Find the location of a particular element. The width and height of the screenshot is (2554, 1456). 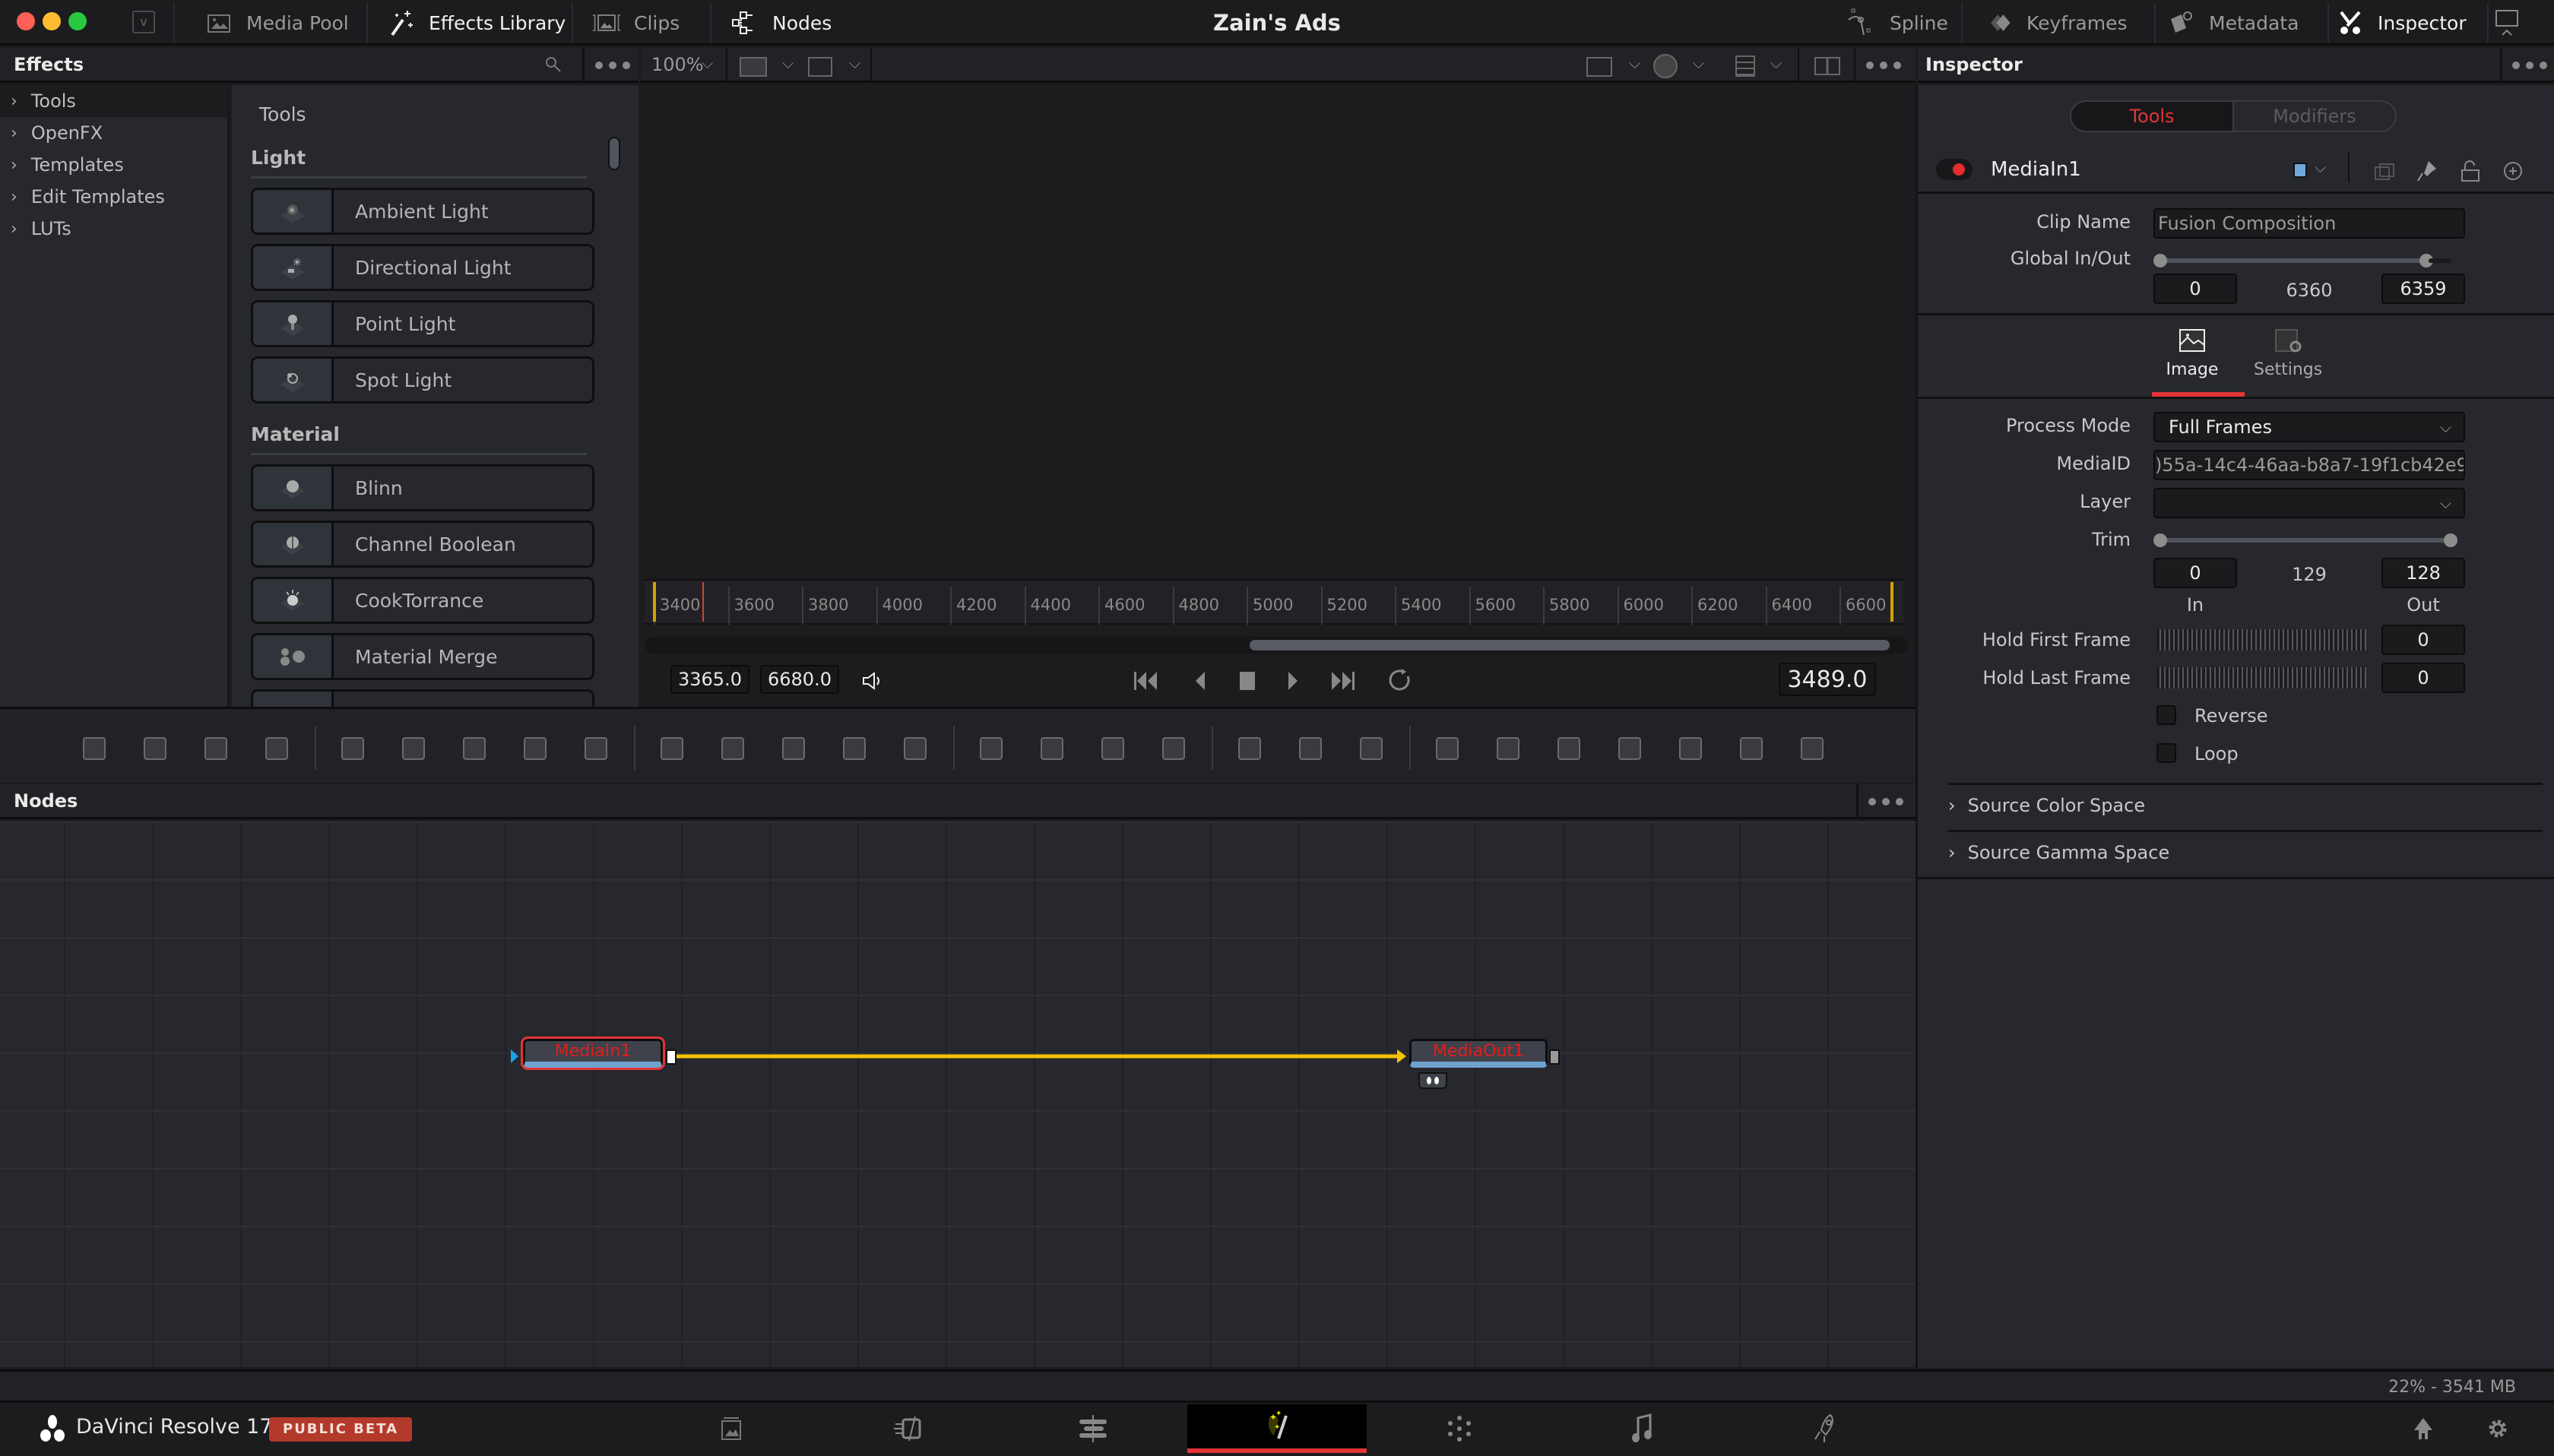

tree-item-tools: › Tools is located at coordinates (113, 101).